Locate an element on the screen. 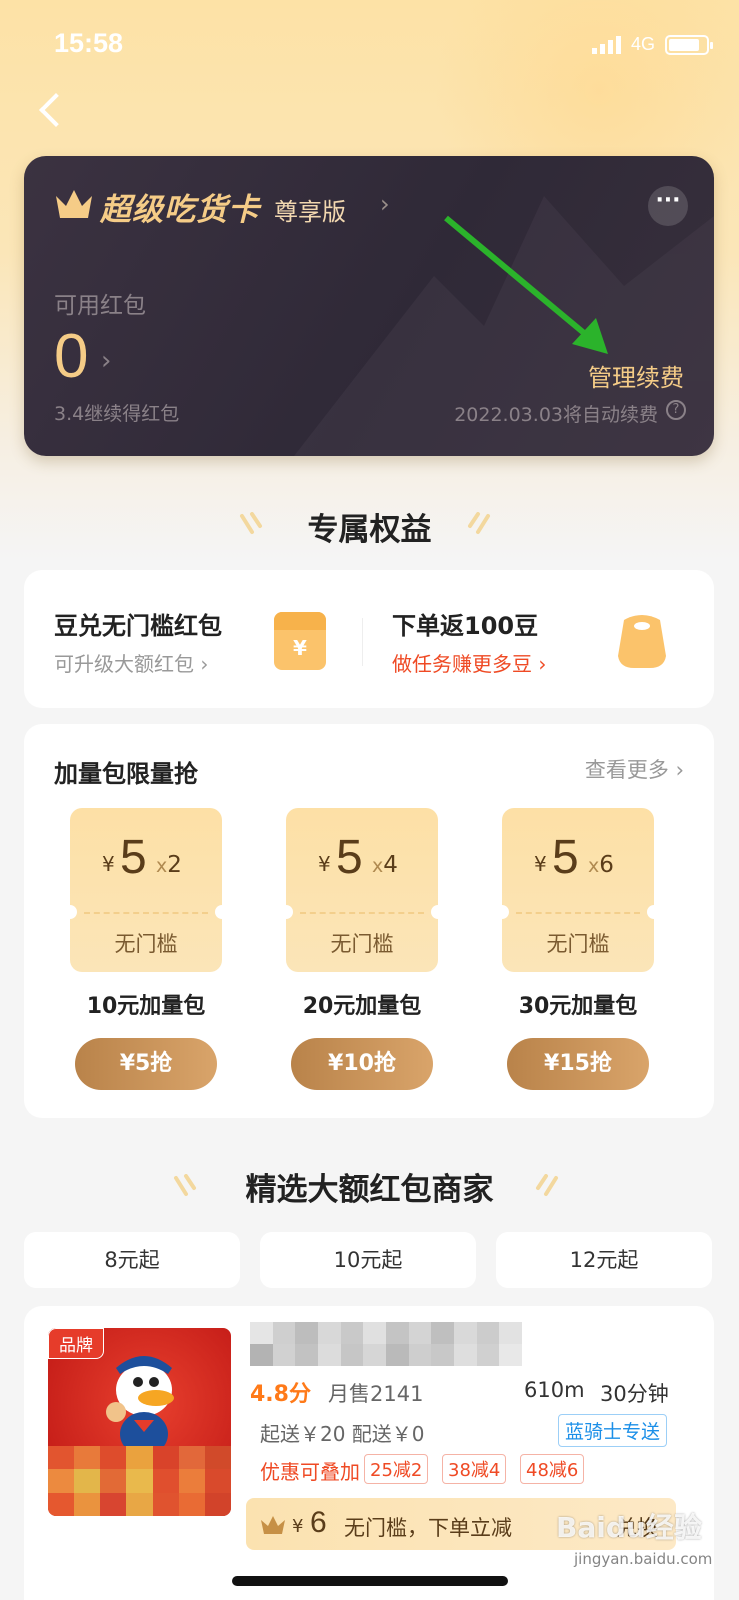 The image size is (739, 1600). battery-icon is located at coordinates (689, 44).